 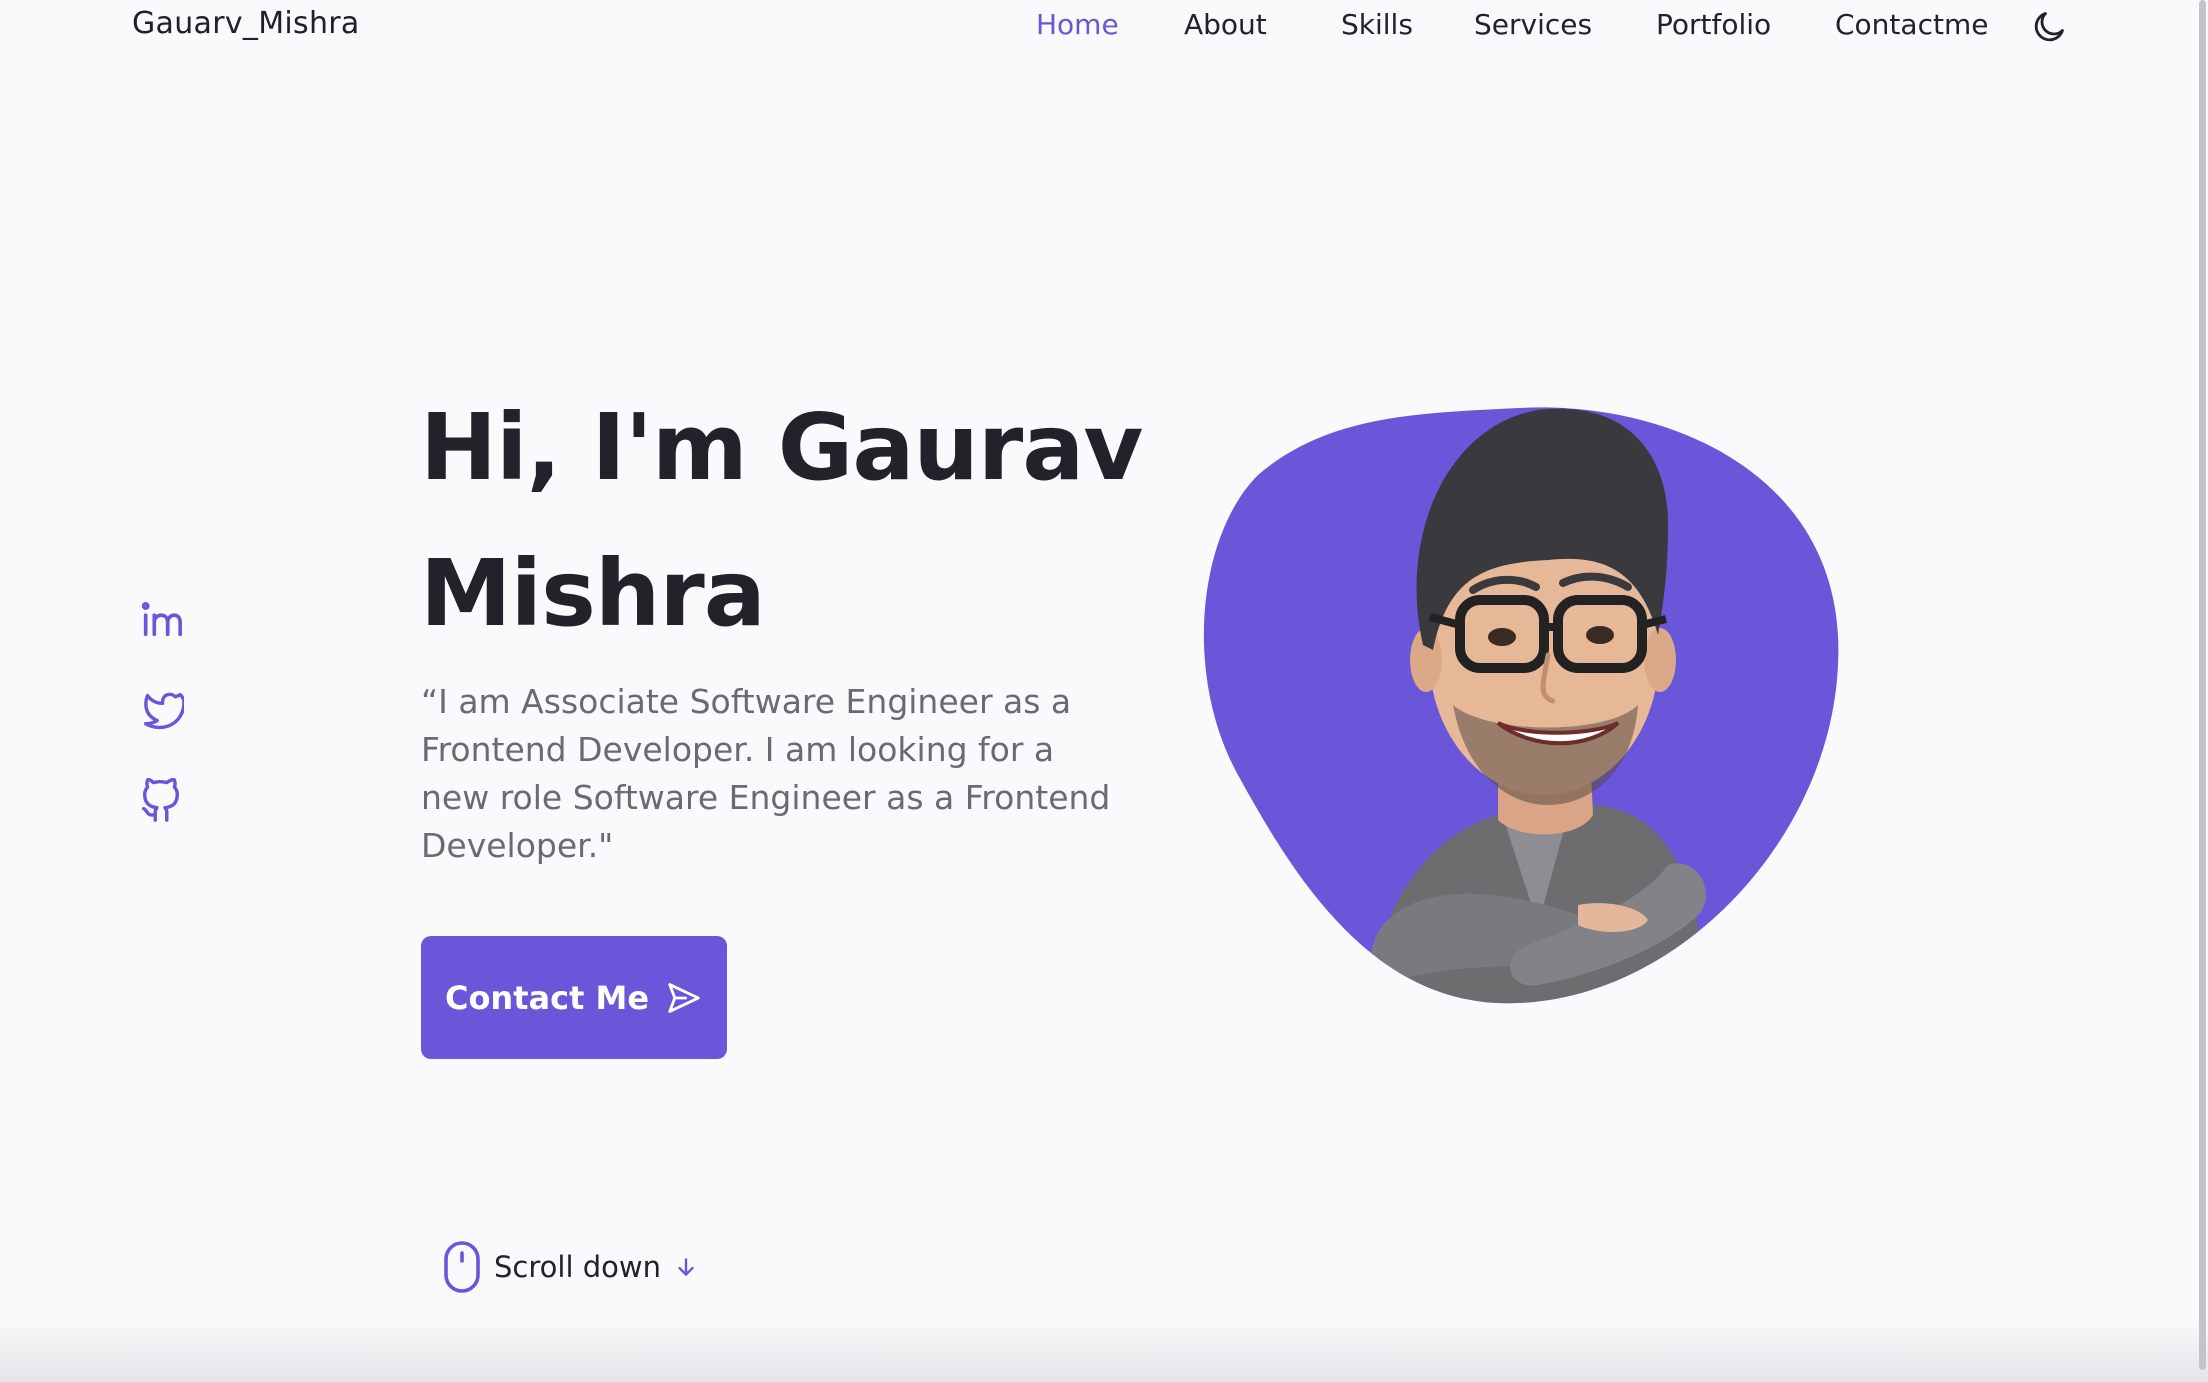 What do you see at coordinates (246, 23) in the screenshot?
I see `site-logo: Gauarv_Mishra` at bounding box center [246, 23].